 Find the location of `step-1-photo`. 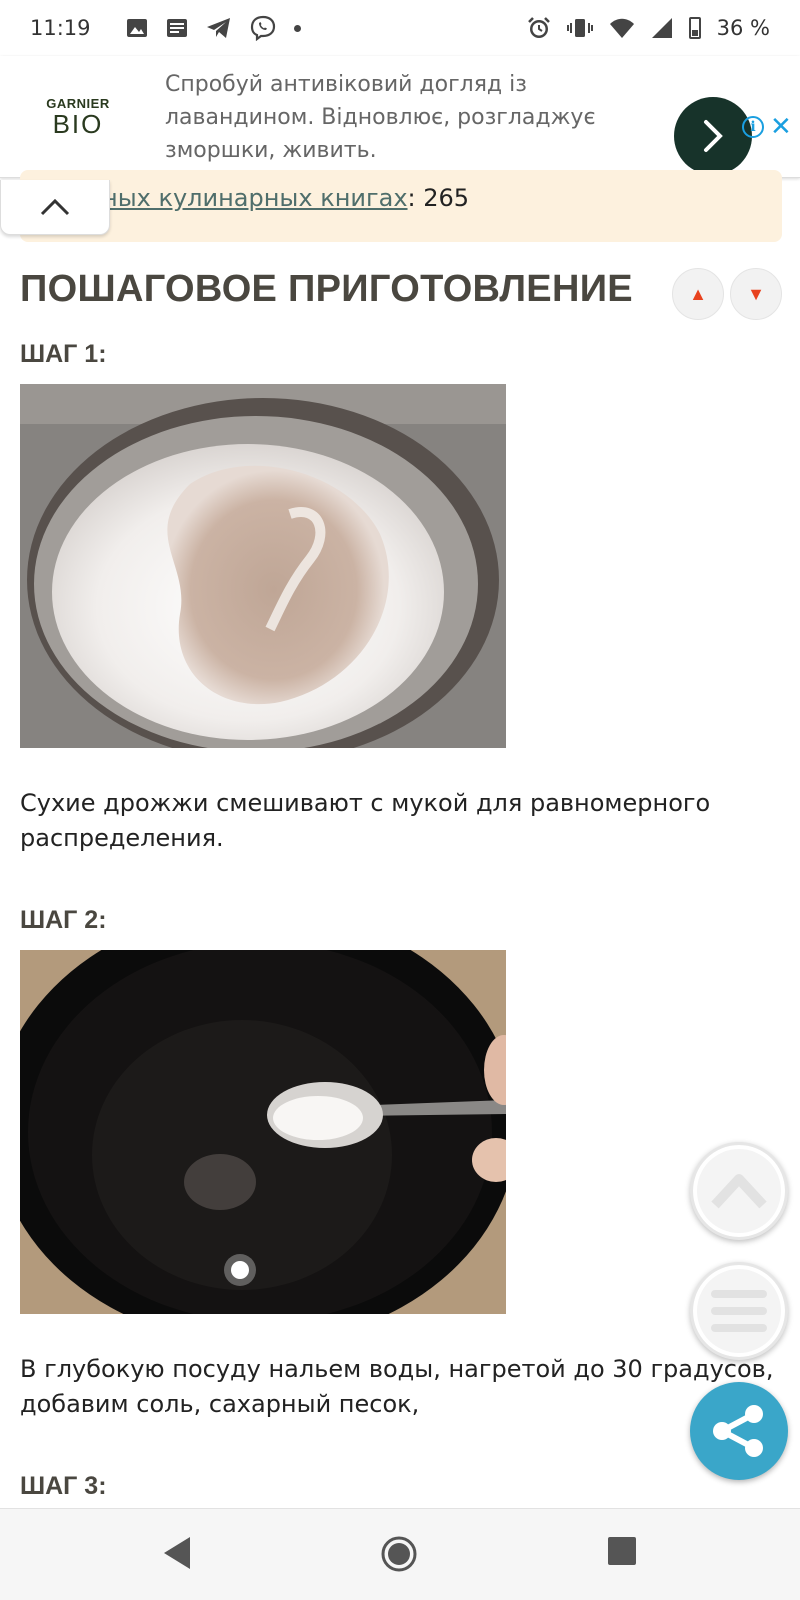

step-1-photo is located at coordinates (263, 566).